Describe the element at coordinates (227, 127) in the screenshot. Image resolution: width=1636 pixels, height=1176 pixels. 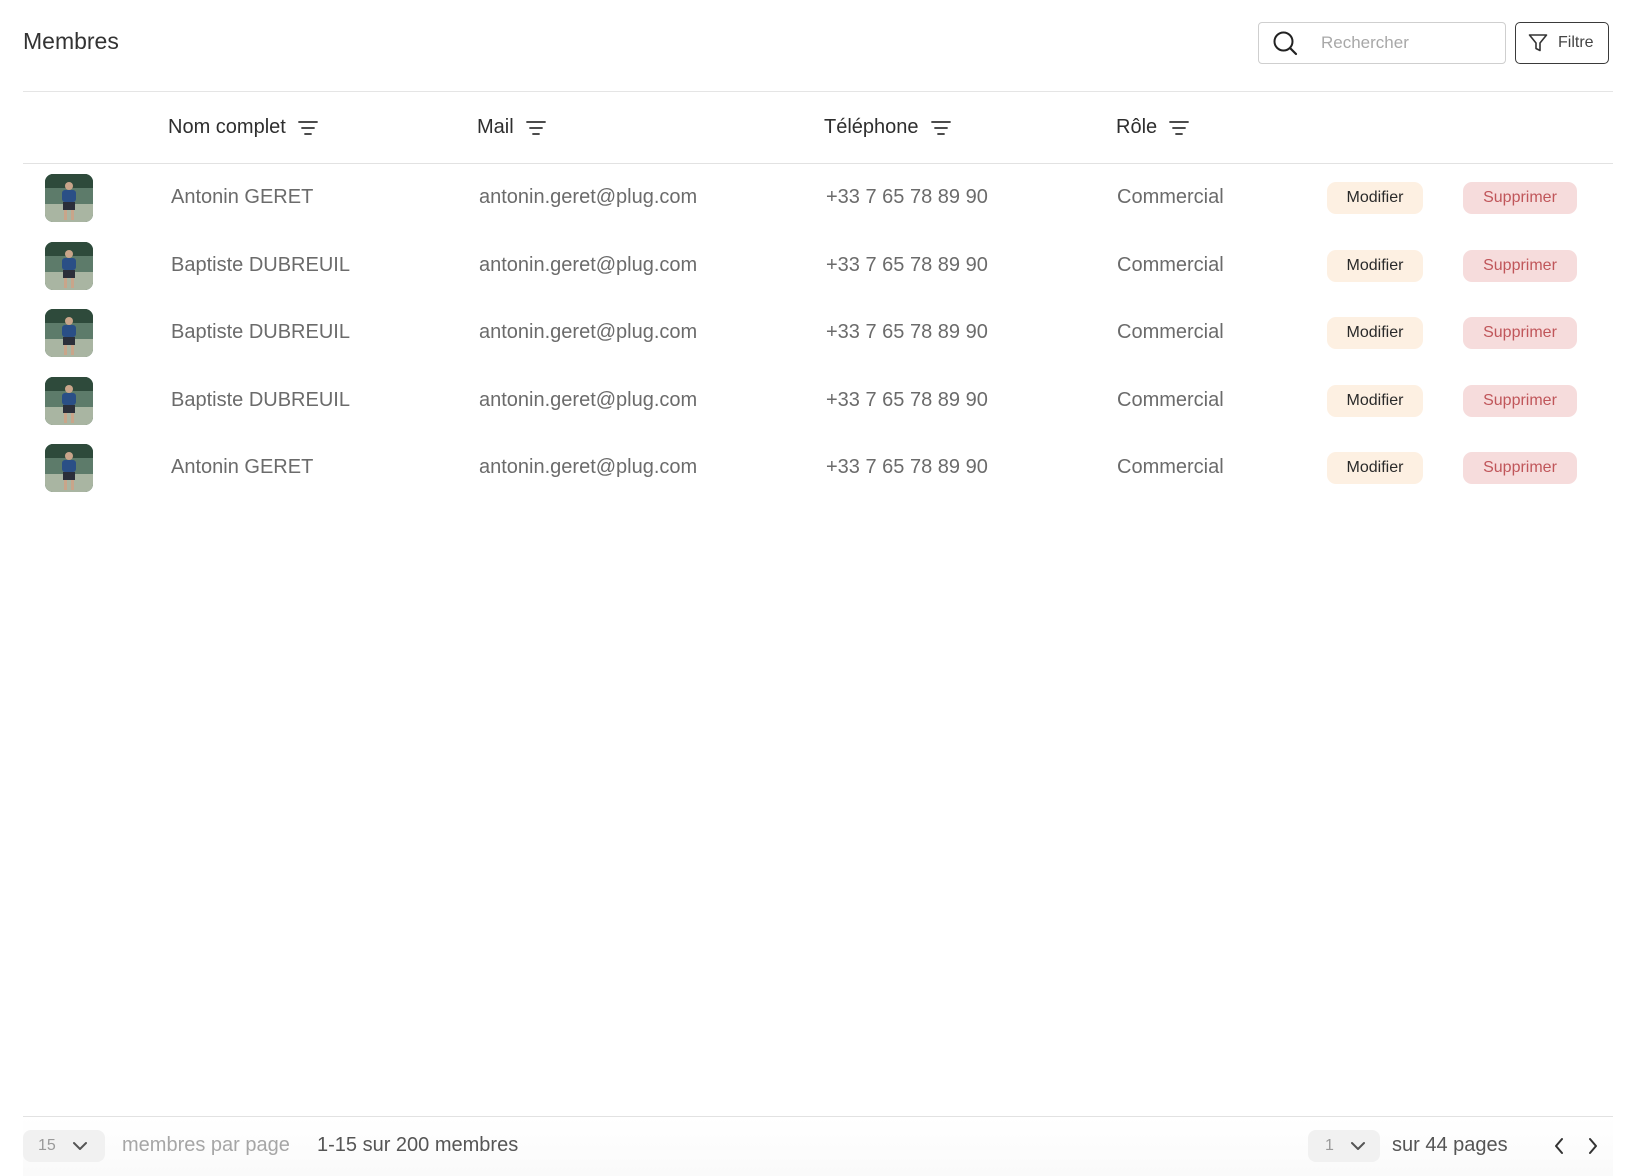
I see `column-header-label: Nom complet` at that location.